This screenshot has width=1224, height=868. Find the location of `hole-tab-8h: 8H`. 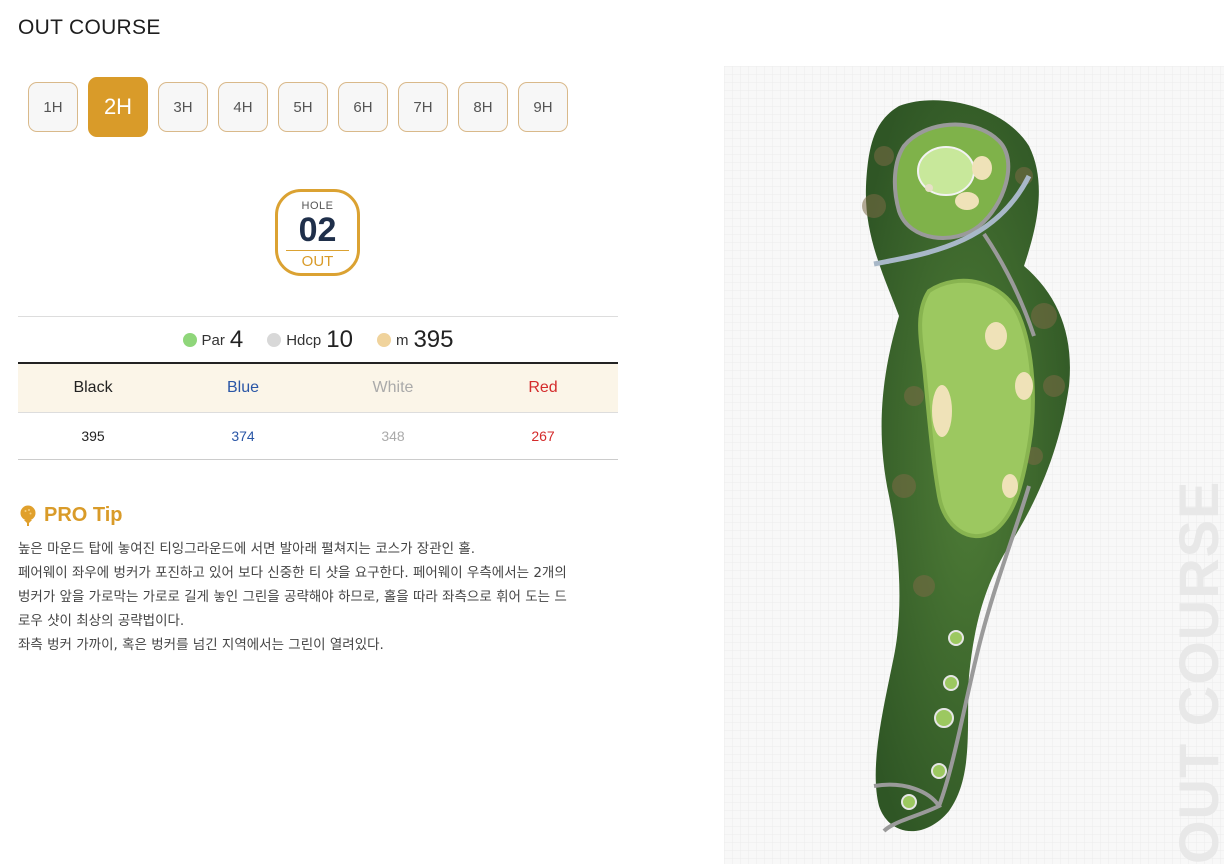

hole-tab-8h: 8H is located at coordinates (483, 107).